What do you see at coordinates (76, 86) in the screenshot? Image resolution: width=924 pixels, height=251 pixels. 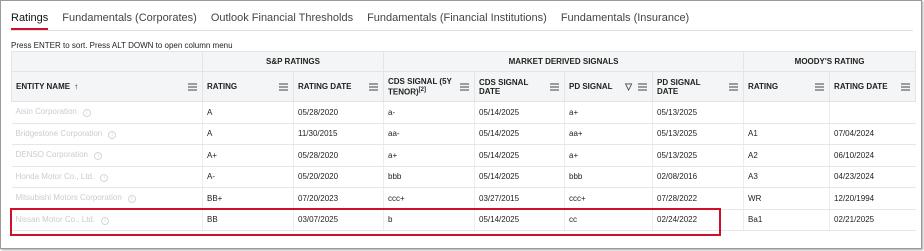 I see `sort-ascending-icon: ↑` at bounding box center [76, 86].